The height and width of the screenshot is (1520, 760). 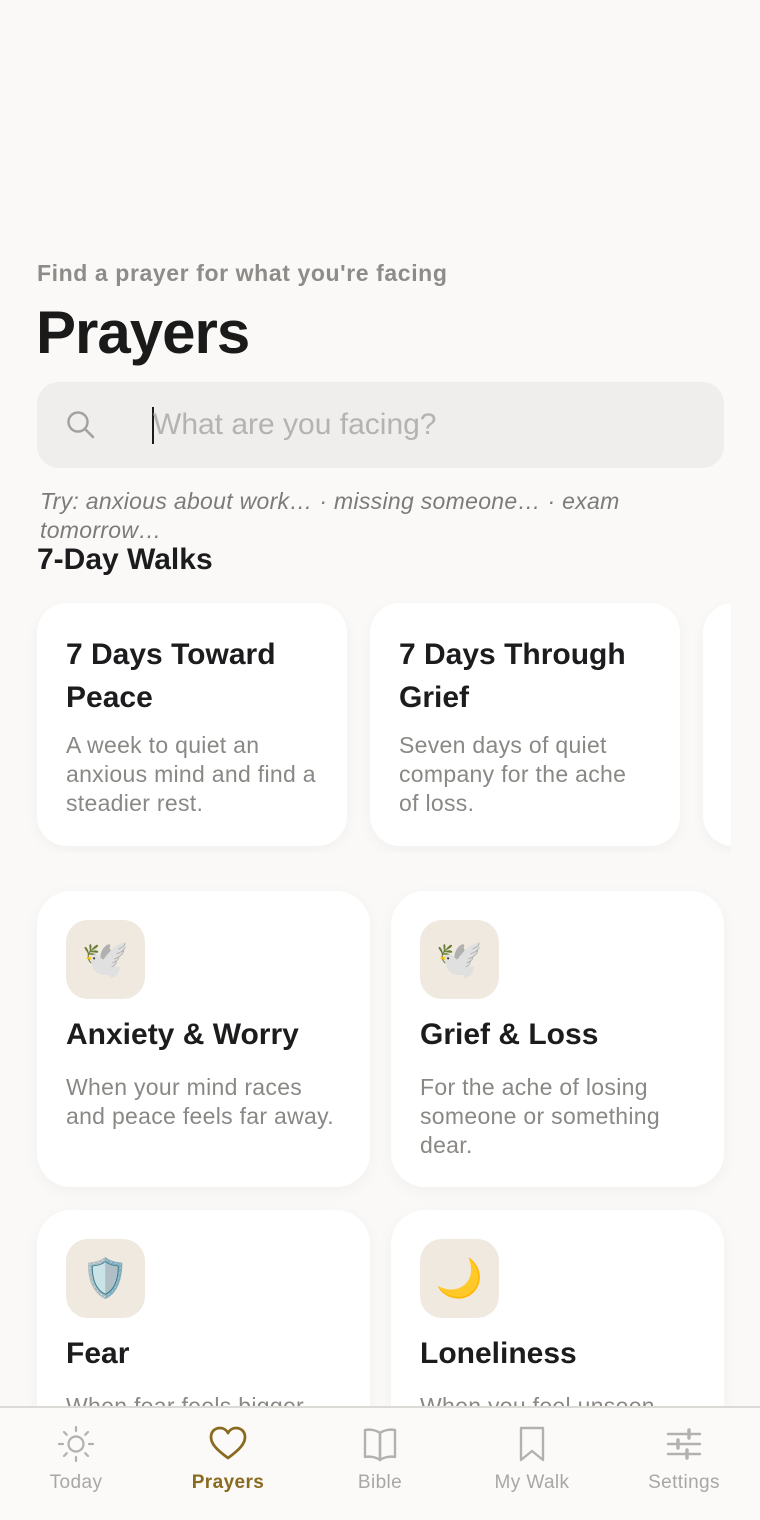 I want to click on search-bar, so click(x=380, y=425).